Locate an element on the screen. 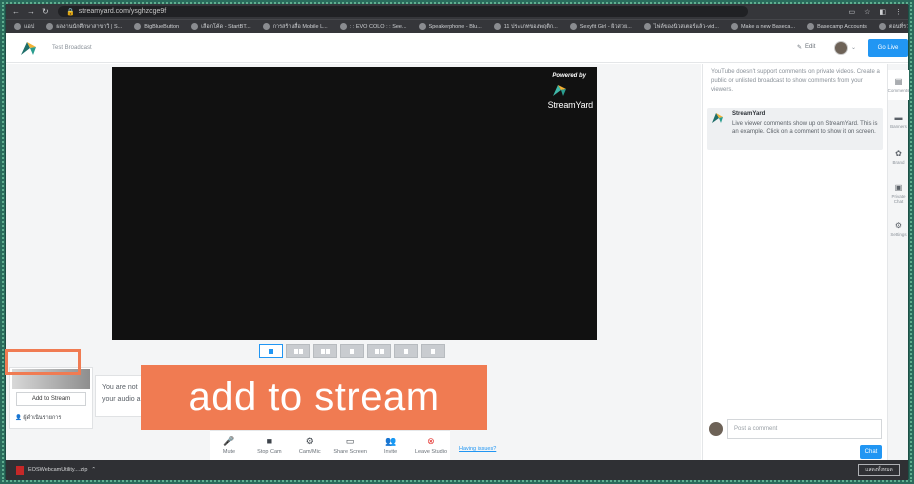 The width and height of the screenshot is (914, 484). browser-actions: ▭ ☆ ◧ ⋮ is located at coordinates (878, 12).